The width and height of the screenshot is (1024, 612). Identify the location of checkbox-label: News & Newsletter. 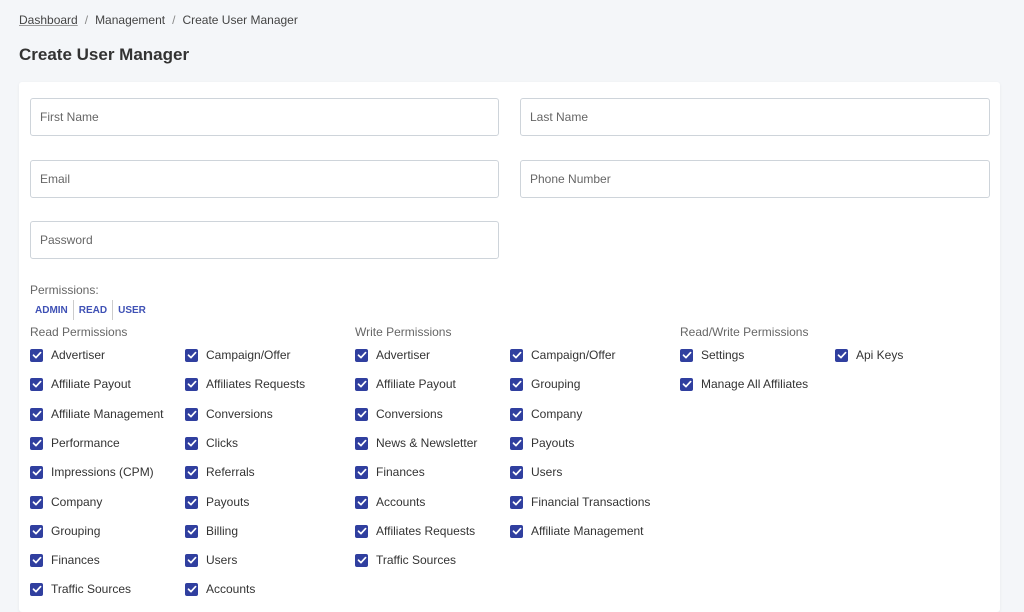
(427, 443).